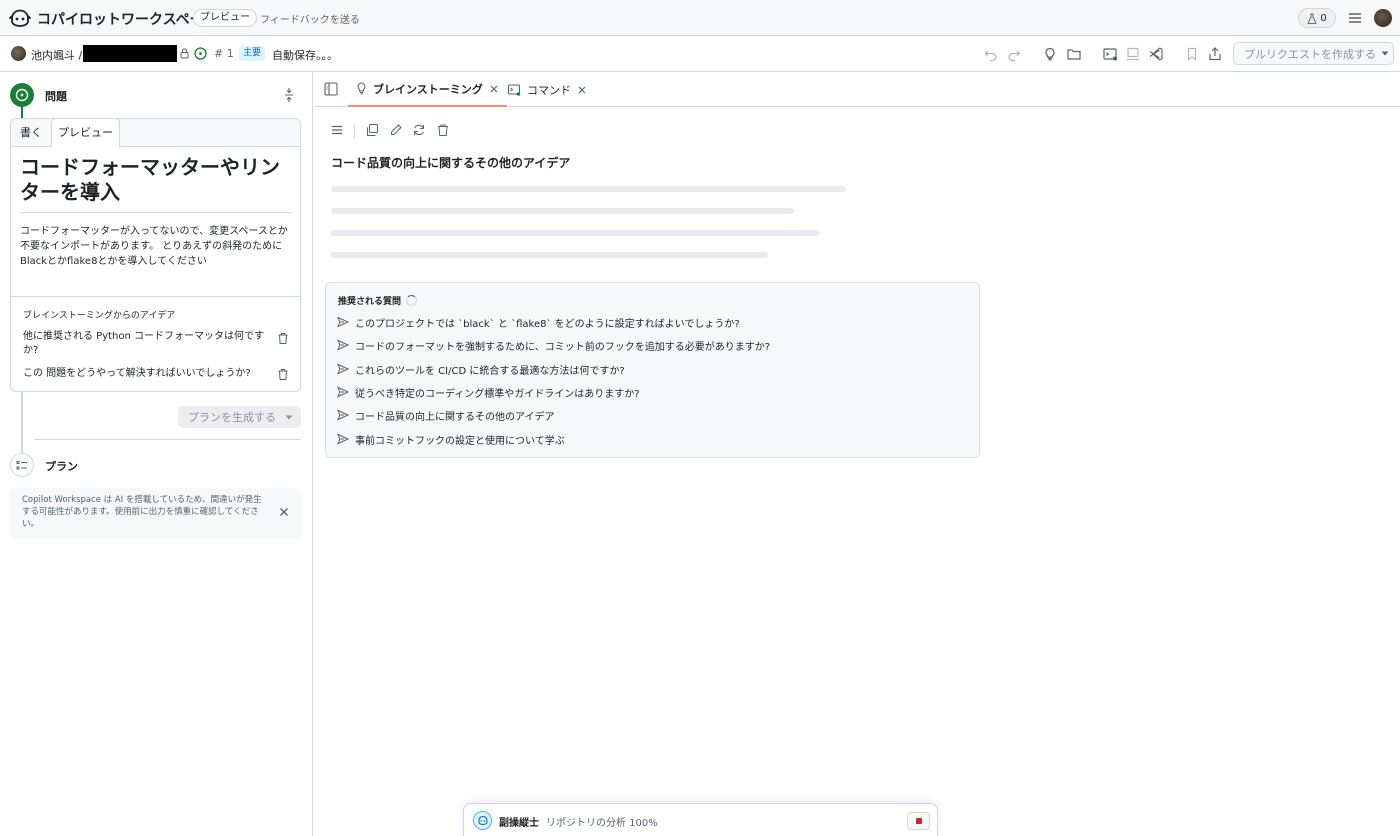 The height and width of the screenshot is (836, 1400). I want to click on copilot-icon, so click(482, 820).